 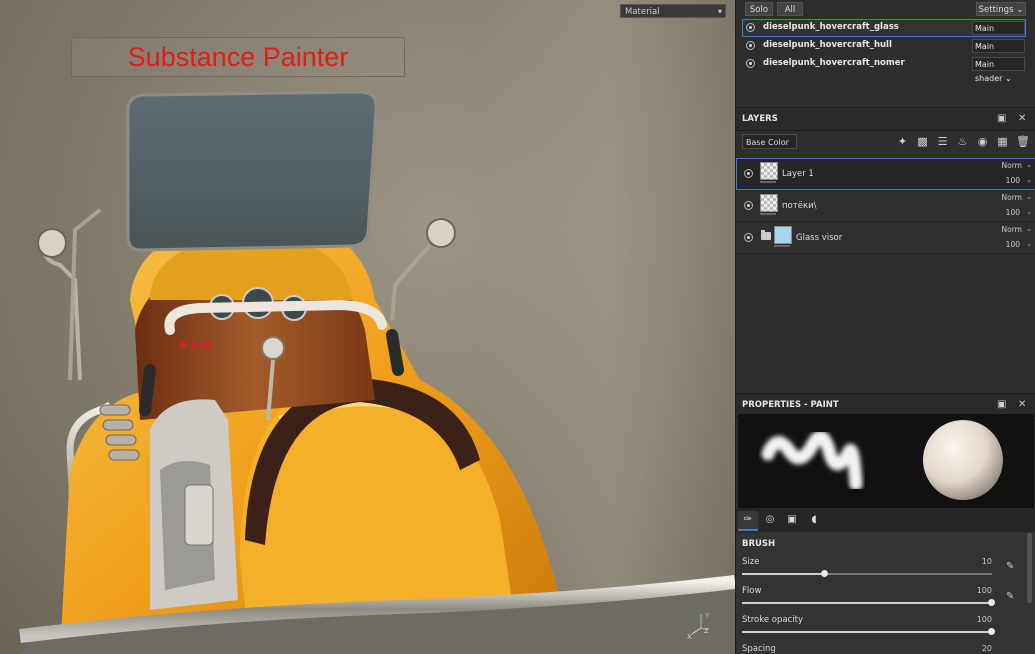 What do you see at coordinates (885, 238) in the screenshot?
I see `layer-row: Glass visor Norm ⌄ 100 ⌄` at bounding box center [885, 238].